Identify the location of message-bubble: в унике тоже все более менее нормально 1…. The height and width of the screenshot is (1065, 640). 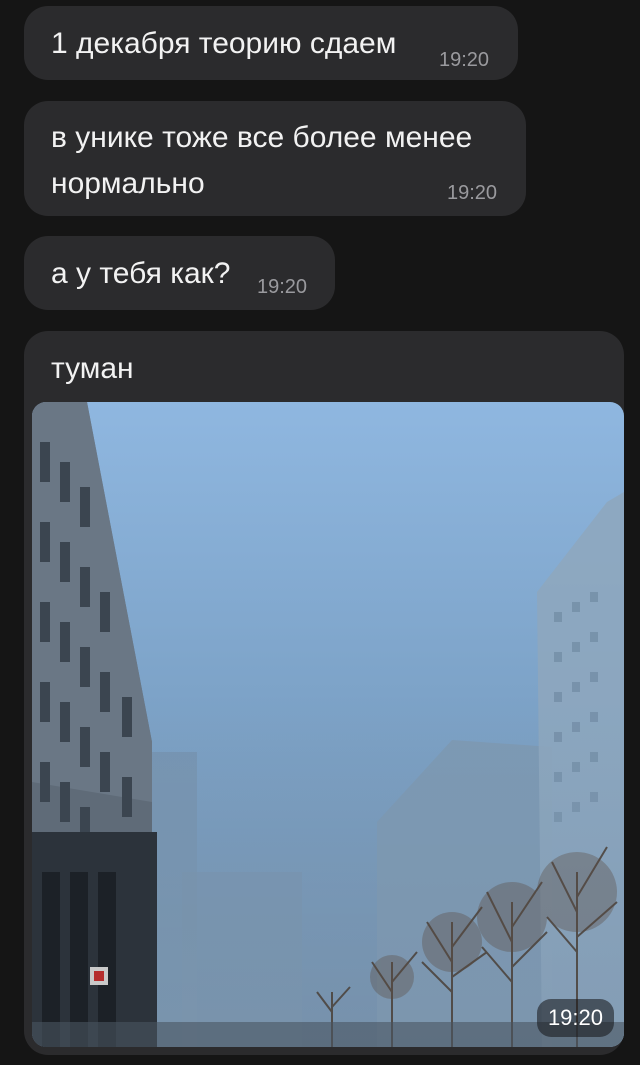
(275, 158).